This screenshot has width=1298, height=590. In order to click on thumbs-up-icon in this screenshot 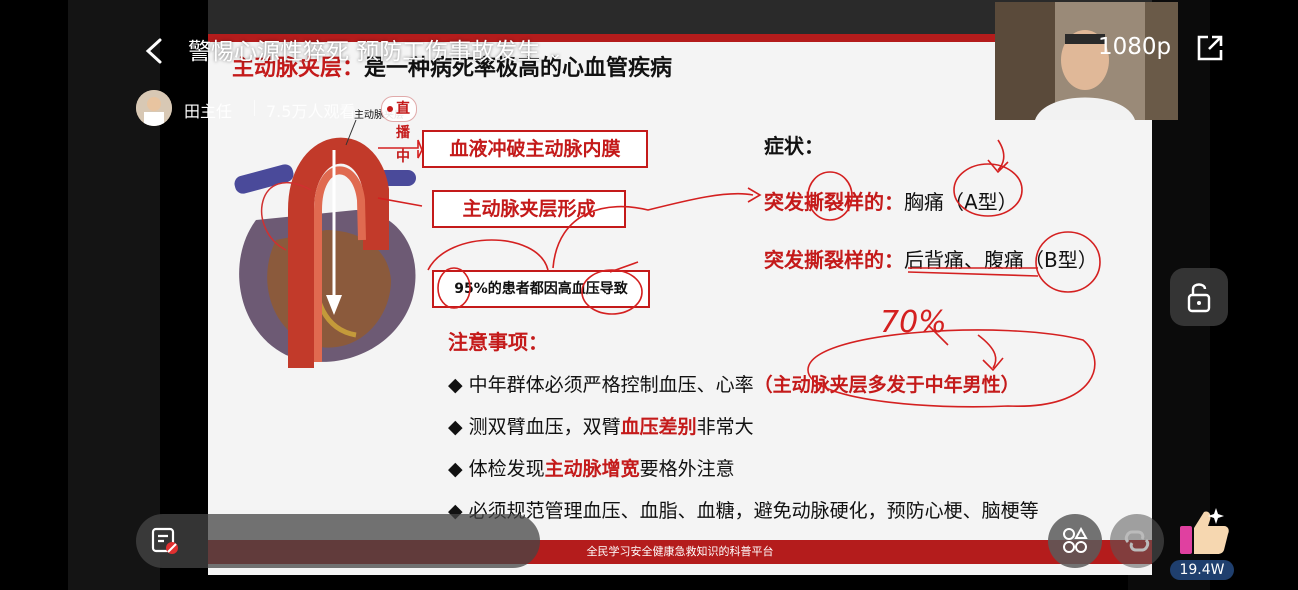, I will do `click(1204, 532)`.